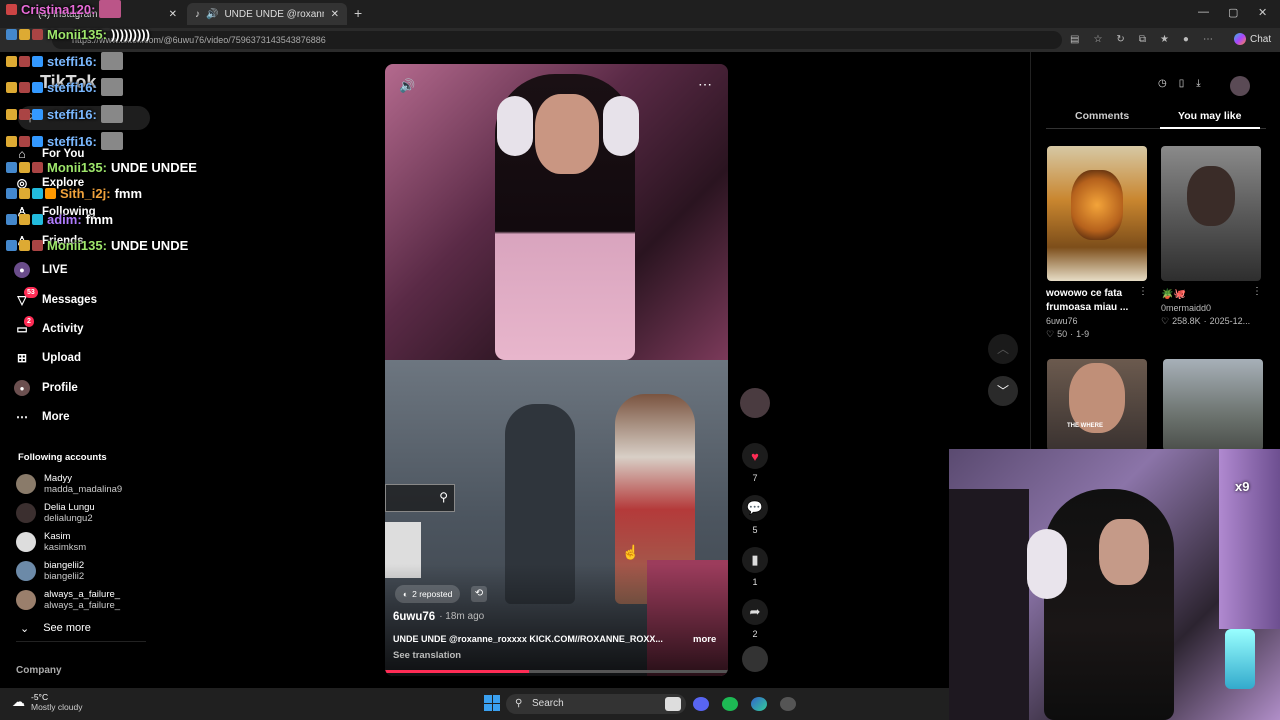 This screenshot has width=1280, height=720. What do you see at coordinates (438, 617) in the screenshot?
I see `video-author: 6uwu76 · 18m ago` at bounding box center [438, 617].